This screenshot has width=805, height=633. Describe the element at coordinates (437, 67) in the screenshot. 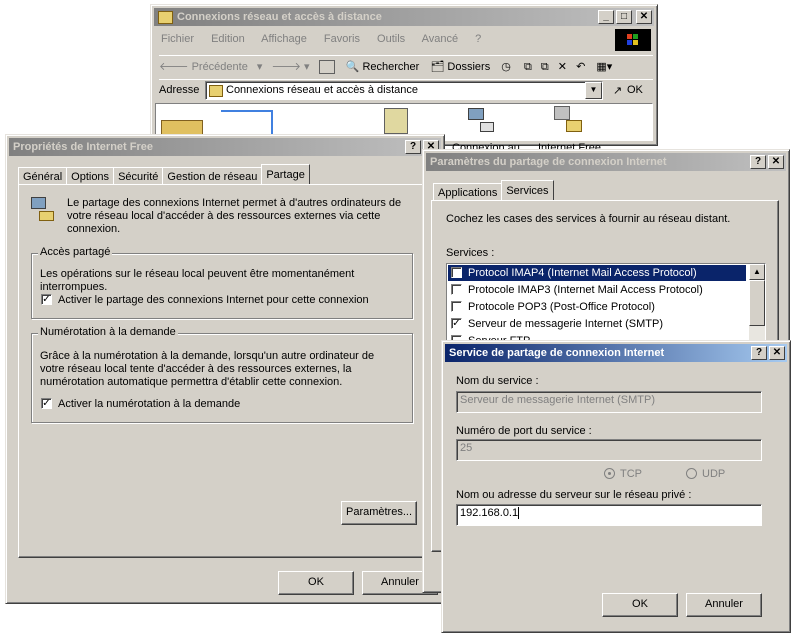

I see `folders-icon: 🗂` at that location.